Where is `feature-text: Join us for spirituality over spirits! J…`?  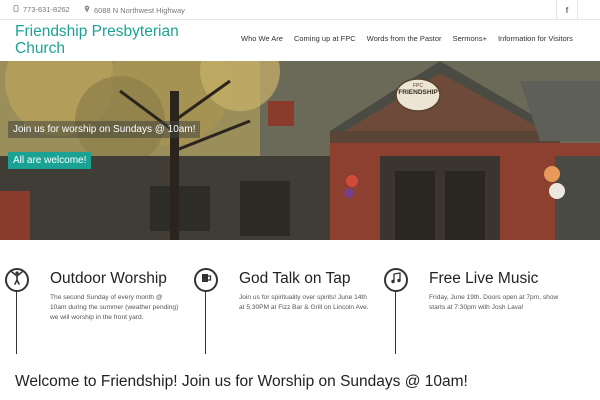 feature-text: Join us for spirituality over spirits! J… is located at coordinates (304, 302).